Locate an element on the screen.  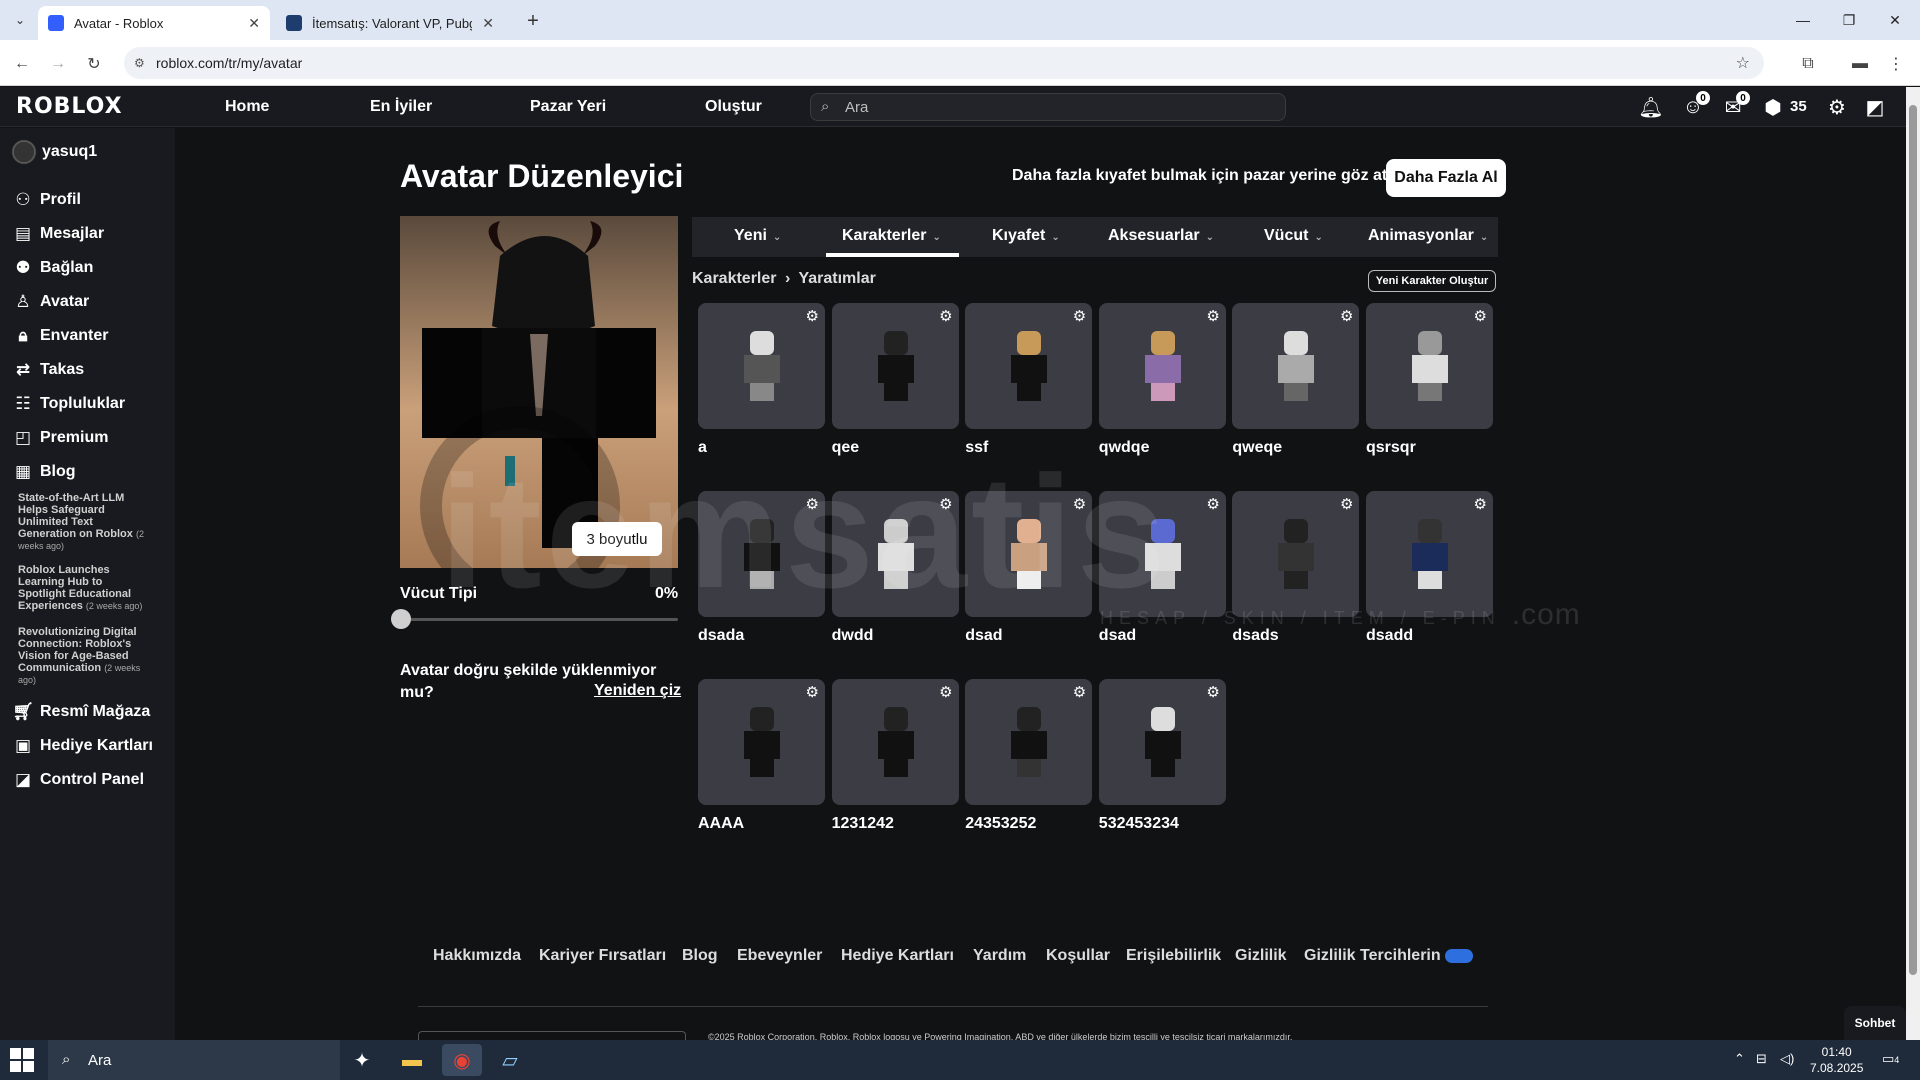
character-name: AAAA is located at coordinates (761, 824).